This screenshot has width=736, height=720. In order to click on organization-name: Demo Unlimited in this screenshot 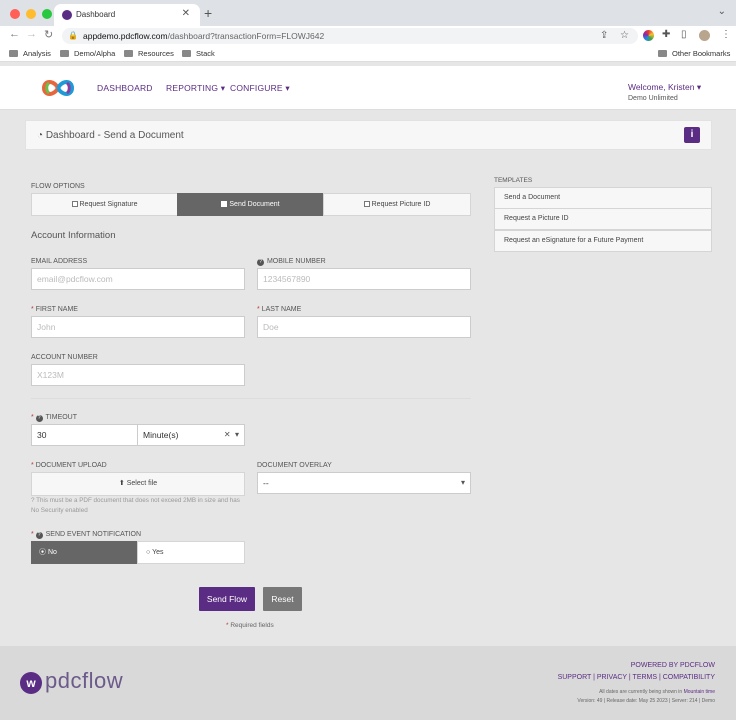, I will do `click(653, 98)`.